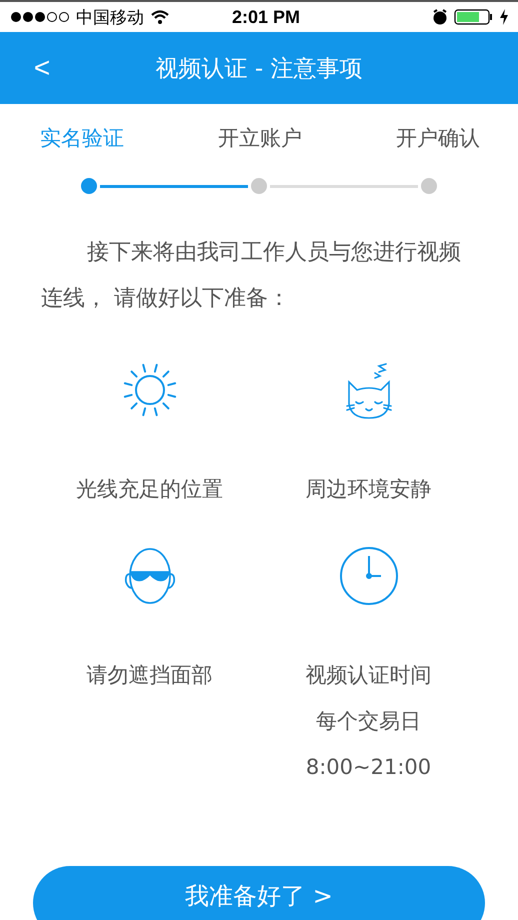 This screenshot has width=518, height=920. I want to click on battery-icon, so click(474, 17).